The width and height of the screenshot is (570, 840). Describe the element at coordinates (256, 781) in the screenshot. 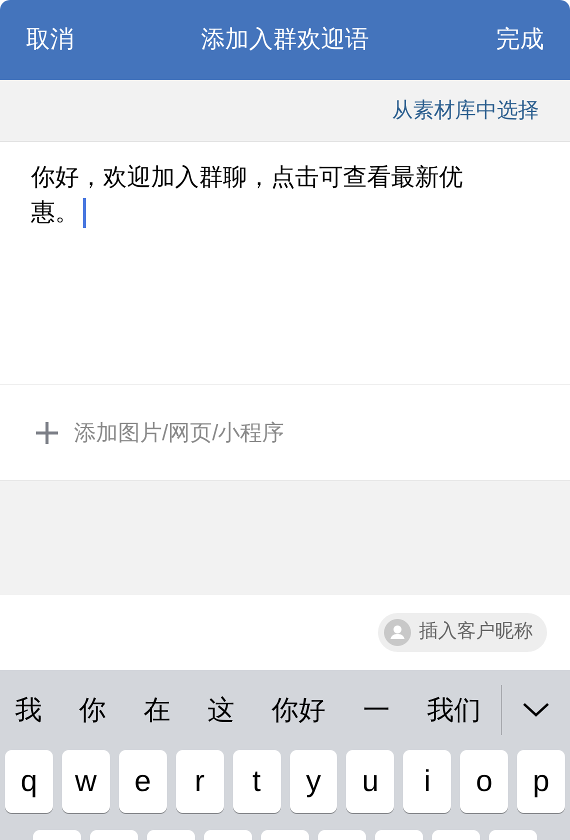

I see `keyboard-key: t` at that location.